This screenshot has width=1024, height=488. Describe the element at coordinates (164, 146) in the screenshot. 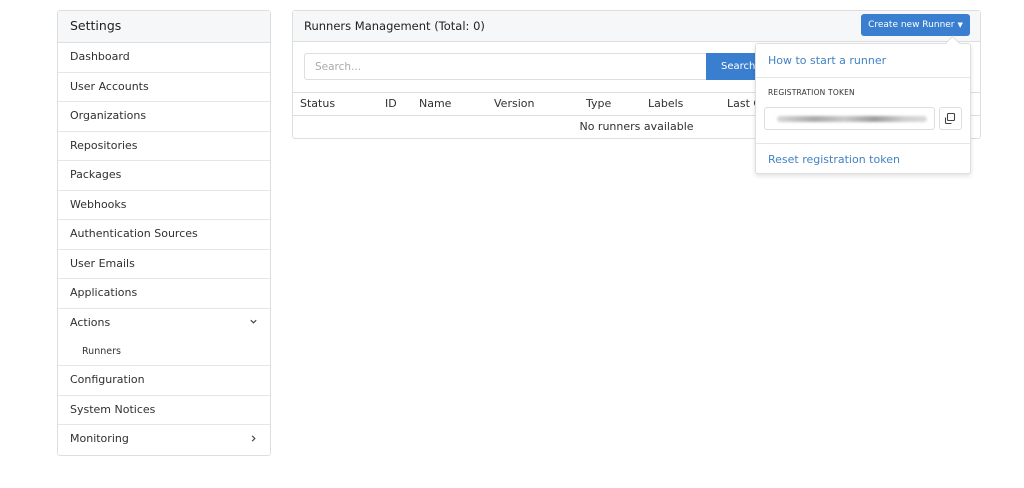

I see `sidebar-item-repositories: Repositories` at that location.